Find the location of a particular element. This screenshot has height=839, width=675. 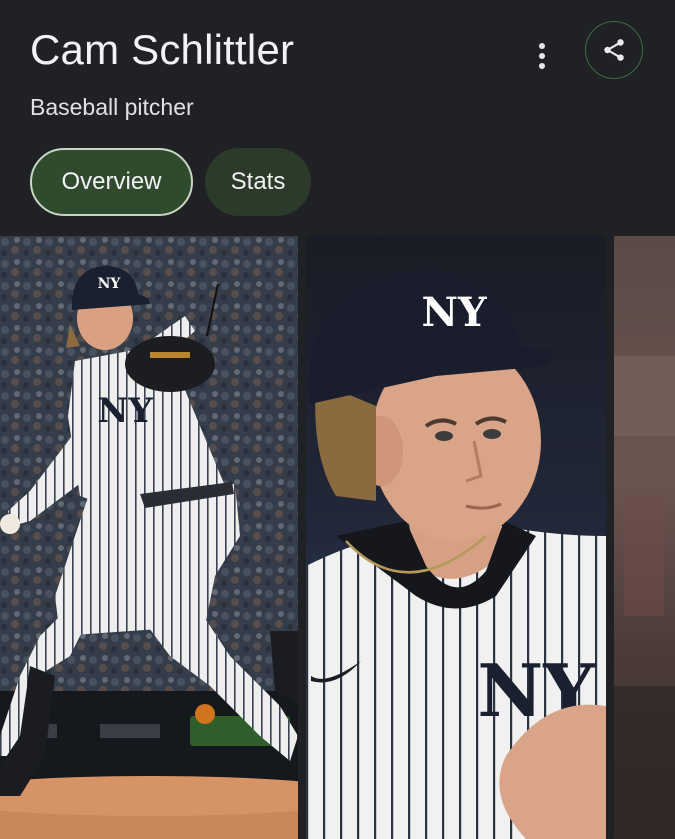

share-button is located at coordinates (614, 50).